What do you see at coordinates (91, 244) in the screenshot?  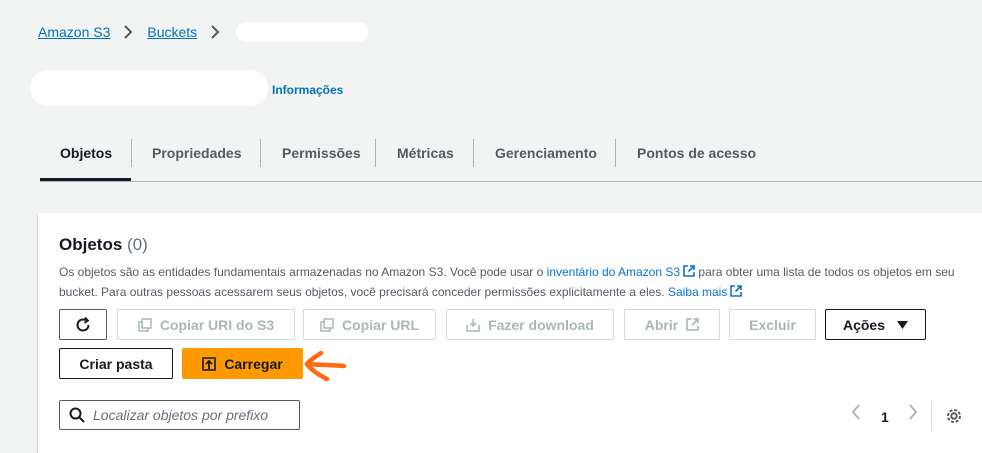 I see `objects-title: Objetos` at bounding box center [91, 244].